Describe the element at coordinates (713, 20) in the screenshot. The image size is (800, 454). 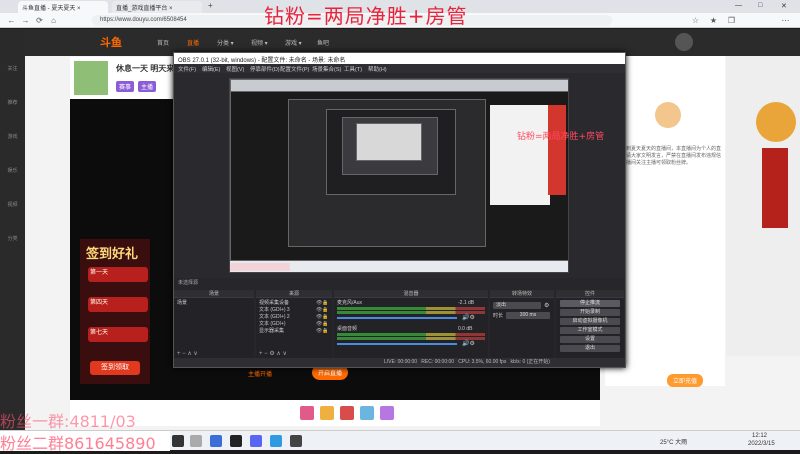
I see `favorites-icon: ★` at that location.